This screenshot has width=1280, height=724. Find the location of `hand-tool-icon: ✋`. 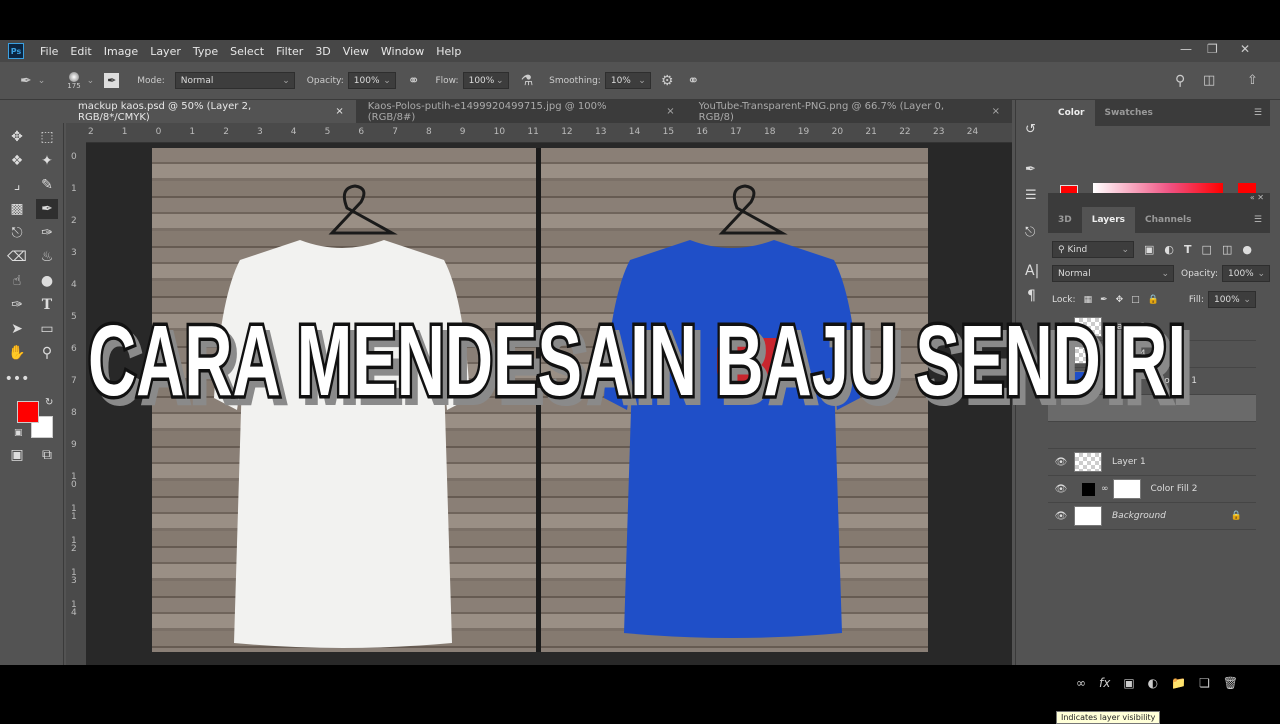

hand-tool-icon: ✋ is located at coordinates (17, 353).